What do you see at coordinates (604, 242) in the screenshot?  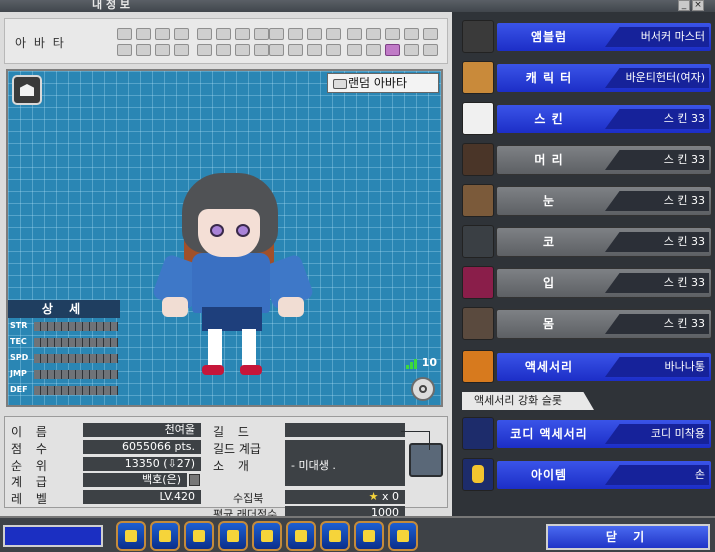 I see `equip-band: 코 스 킨 33` at bounding box center [604, 242].